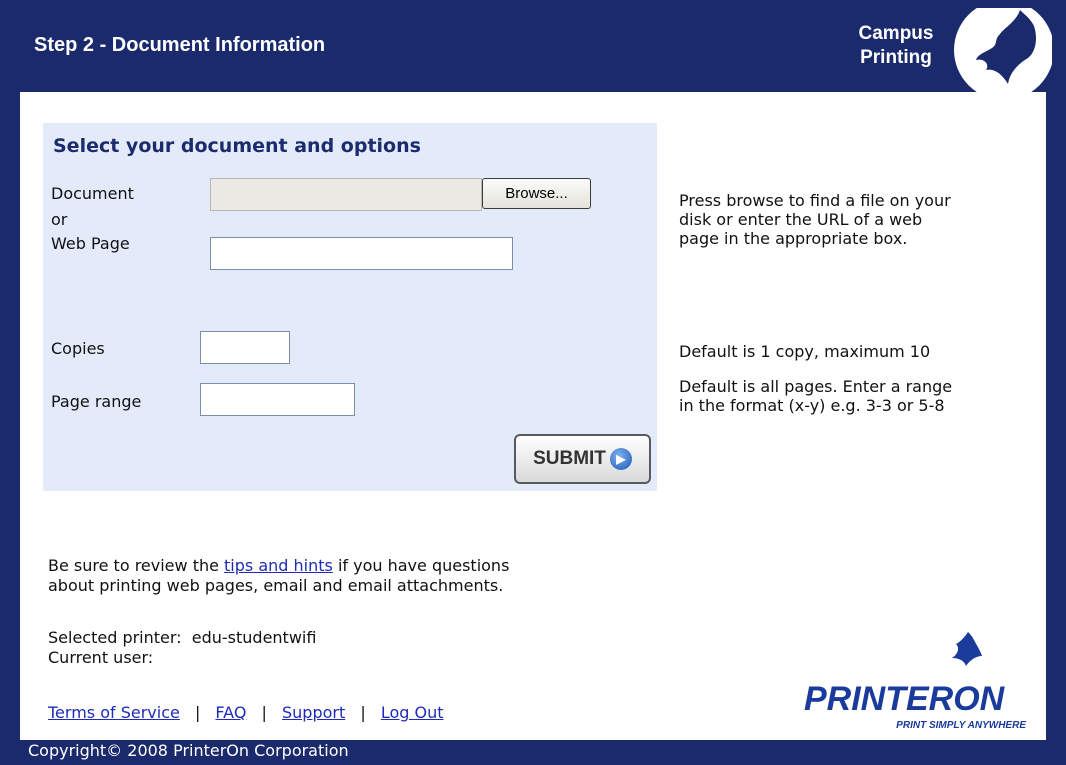  I want to click on support-link: Support, so click(313, 712).